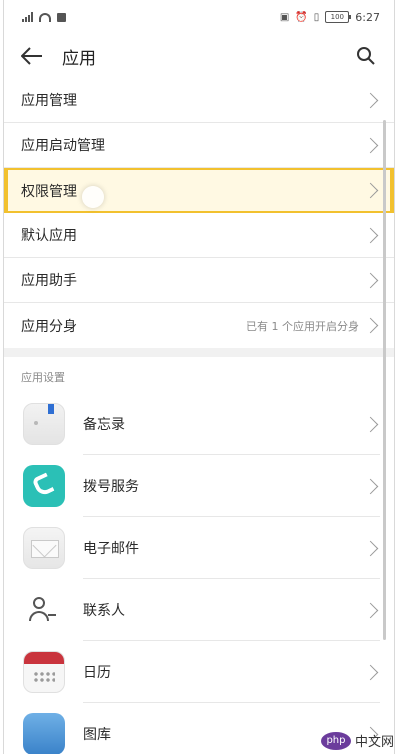 The image size is (400, 754). I want to click on calendar-icon, so click(44, 672).